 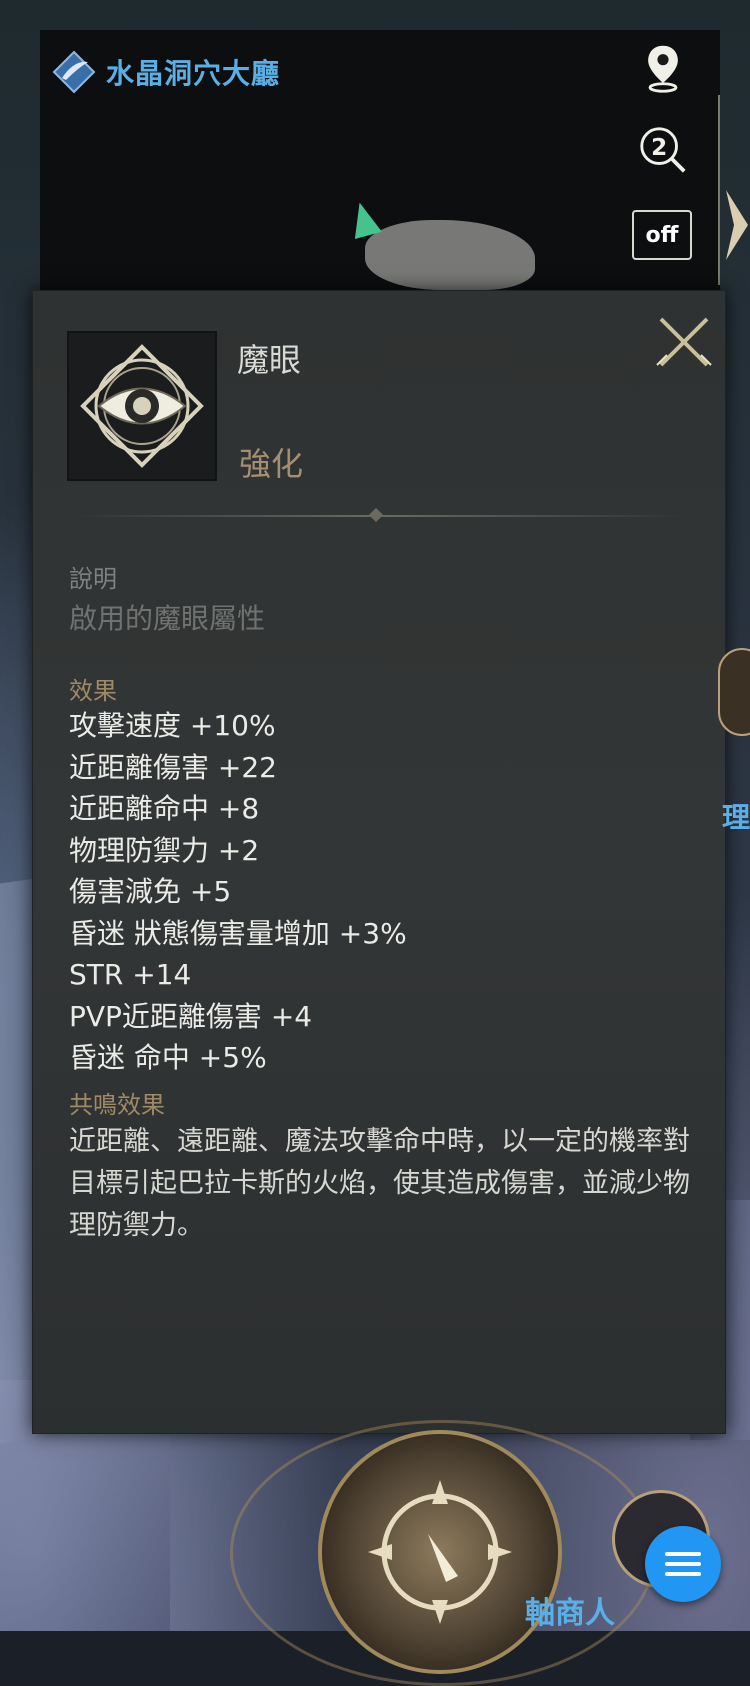 What do you see at coordinates (238, 933) in the screenshot?
I see `effect-item: 昏迷 狀態傷害量增加 +3%` at bounding box center [238, 933].